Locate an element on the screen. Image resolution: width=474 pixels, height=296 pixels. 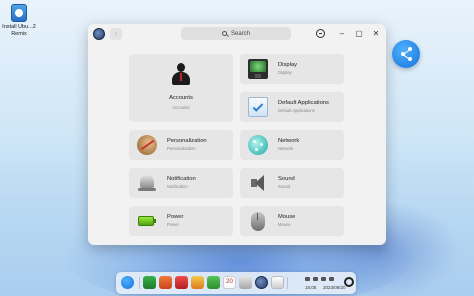
search-input: Search is located at coordinates (236, 33).